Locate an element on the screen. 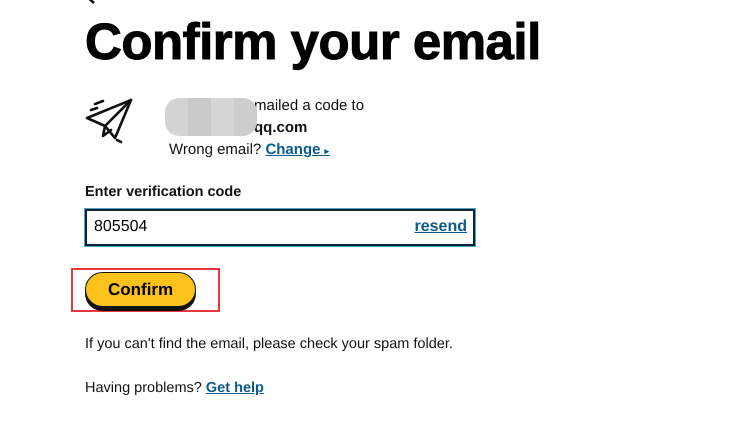 The width and height of the screenshot is (738, 425). sent-message: mailed a code to is located at coordinates (308, 106).